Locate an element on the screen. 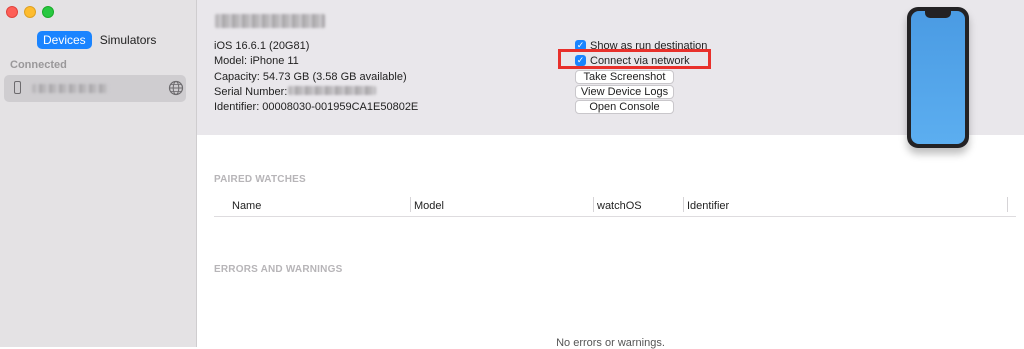 The height and width of the screenshot is (349, 1024). window-minimize-button is located at coordinates (30, 12).